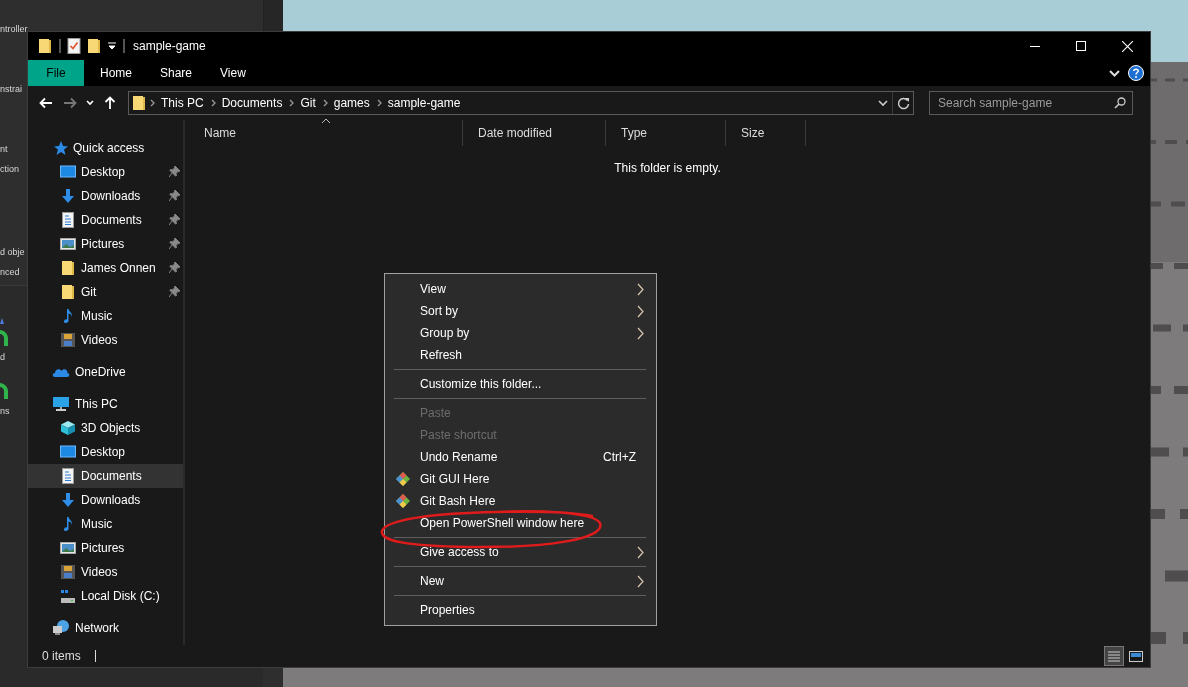 The image size is (1188, 687). Describe the element at coordinates (112, 46) in the screenshot. I see `customize-toolbar-icon` at that location.